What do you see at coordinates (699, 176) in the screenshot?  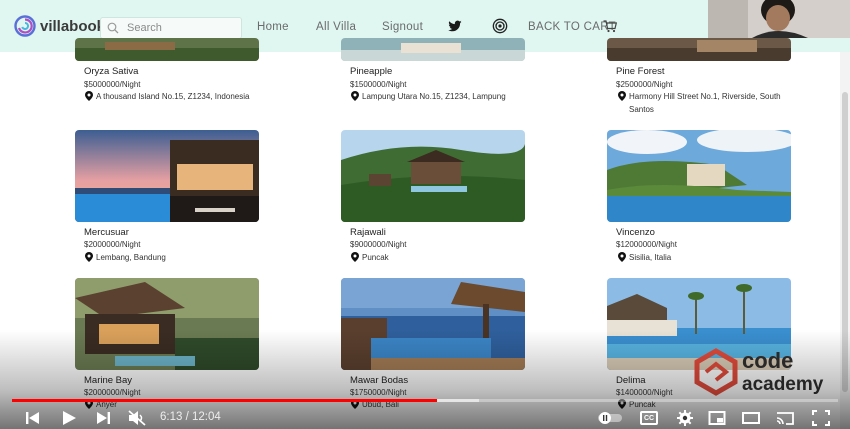 I see `villa-image-vincenzo` at bounding box center [699, 176].